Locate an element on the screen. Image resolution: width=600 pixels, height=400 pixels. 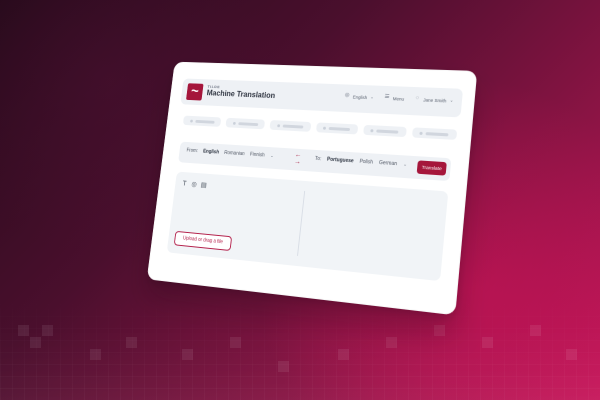
translation-editor: T ◎ ▤ Upload or drag a file is located at coordinates (308, 227).